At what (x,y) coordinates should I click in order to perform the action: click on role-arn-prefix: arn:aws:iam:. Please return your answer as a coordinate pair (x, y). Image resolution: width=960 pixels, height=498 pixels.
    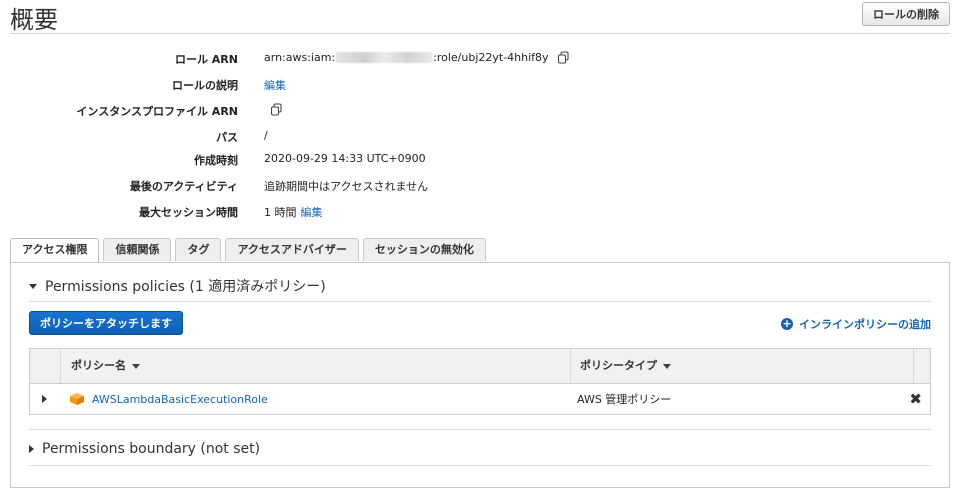
    Looking at the image, I should click on (300, 57).